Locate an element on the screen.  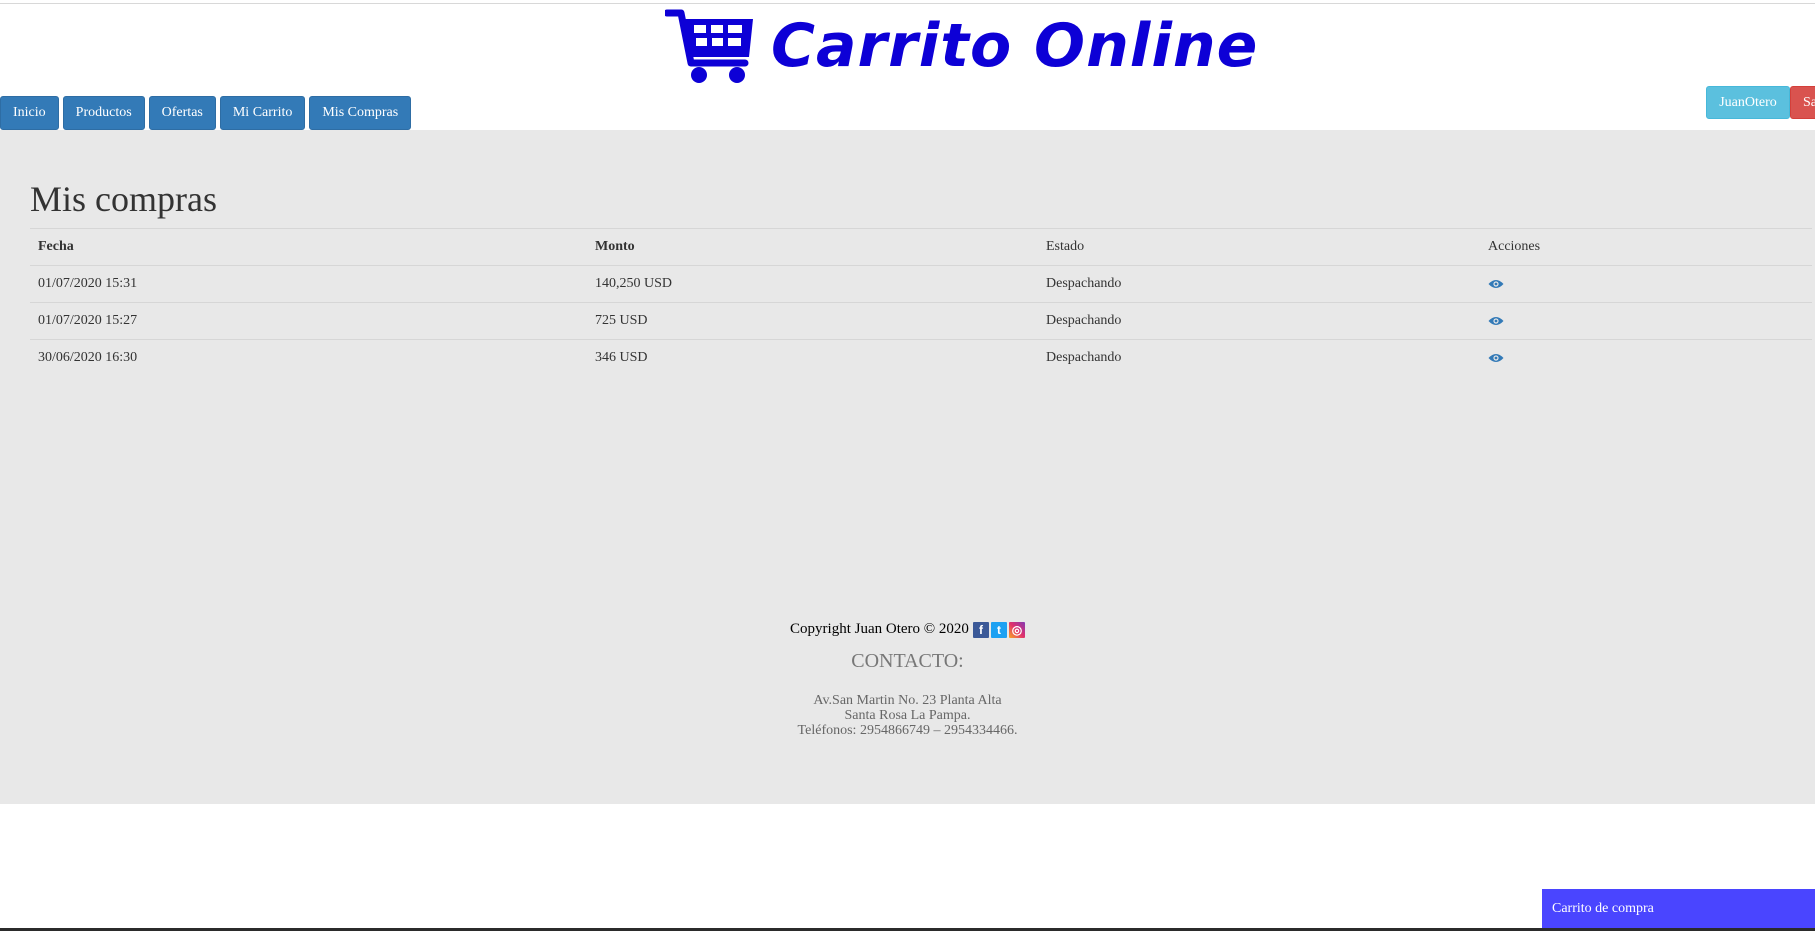
cell-monto: 725 USD is located at coordinates (812, 321).